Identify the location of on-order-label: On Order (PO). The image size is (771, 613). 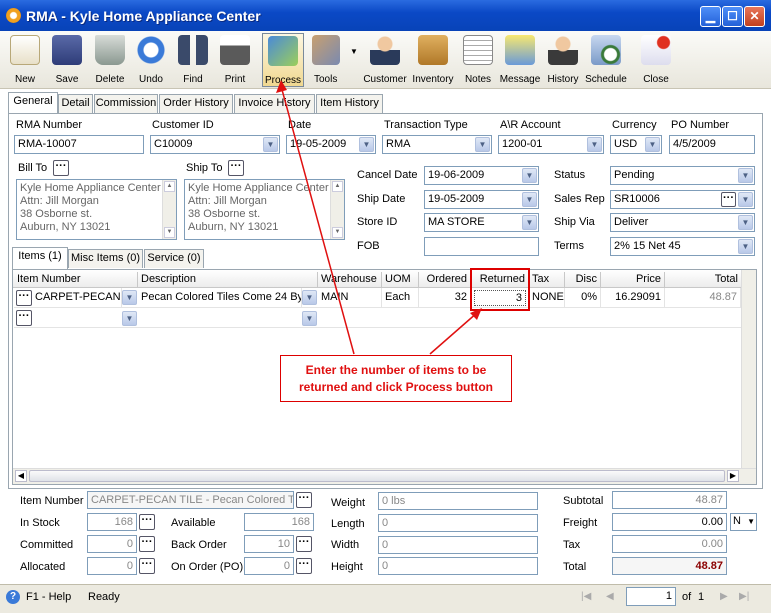
(207, 567).